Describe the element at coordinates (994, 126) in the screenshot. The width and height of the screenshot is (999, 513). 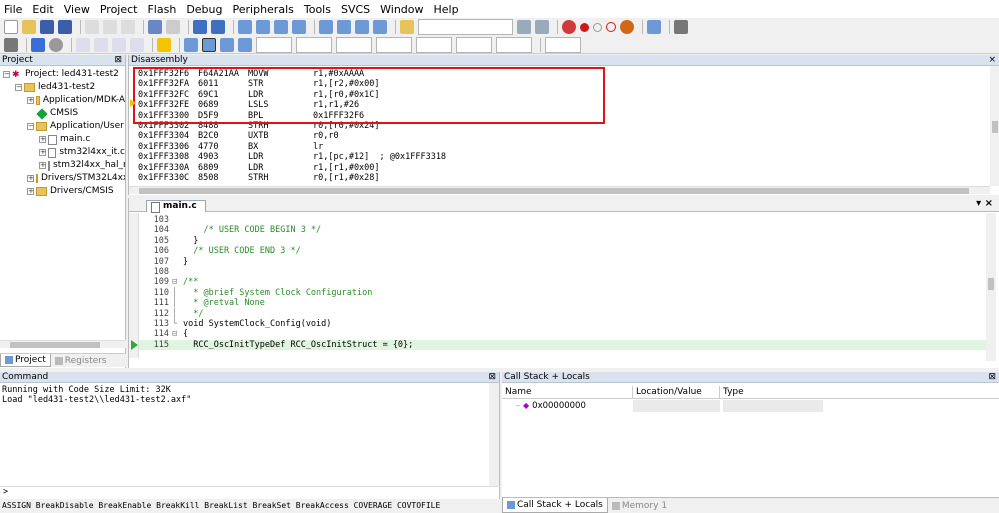
I see `disassembly-vscroll` at that location.